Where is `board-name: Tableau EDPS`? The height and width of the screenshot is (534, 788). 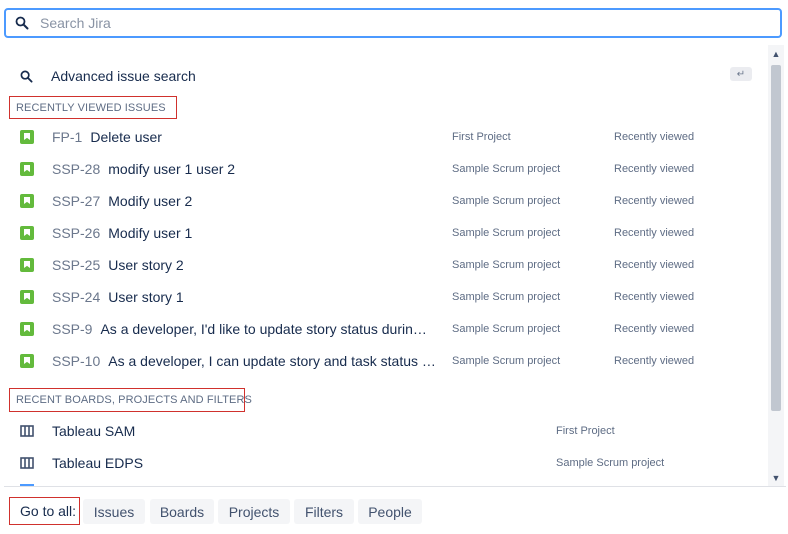 board-name: Tableau EDPS is located at coordinates (98, 463).